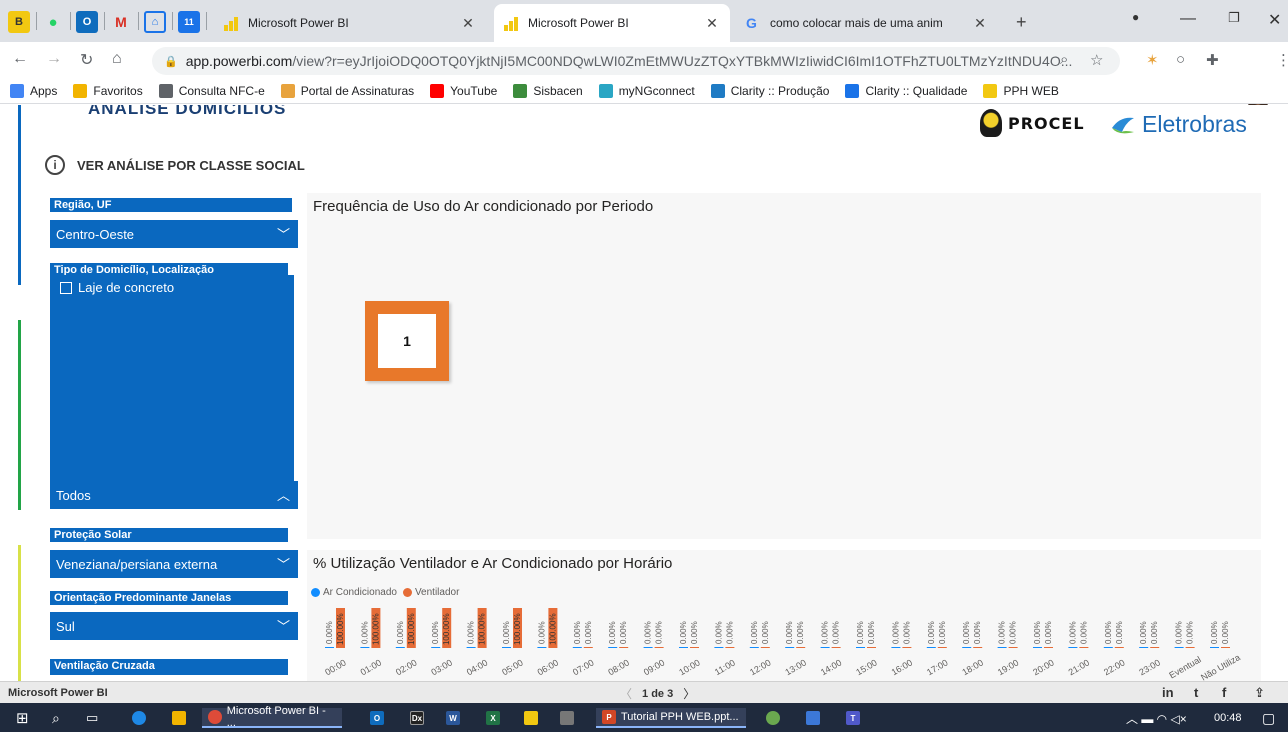  I want to click on pinned-tab-icon: B, so click(19, 22).